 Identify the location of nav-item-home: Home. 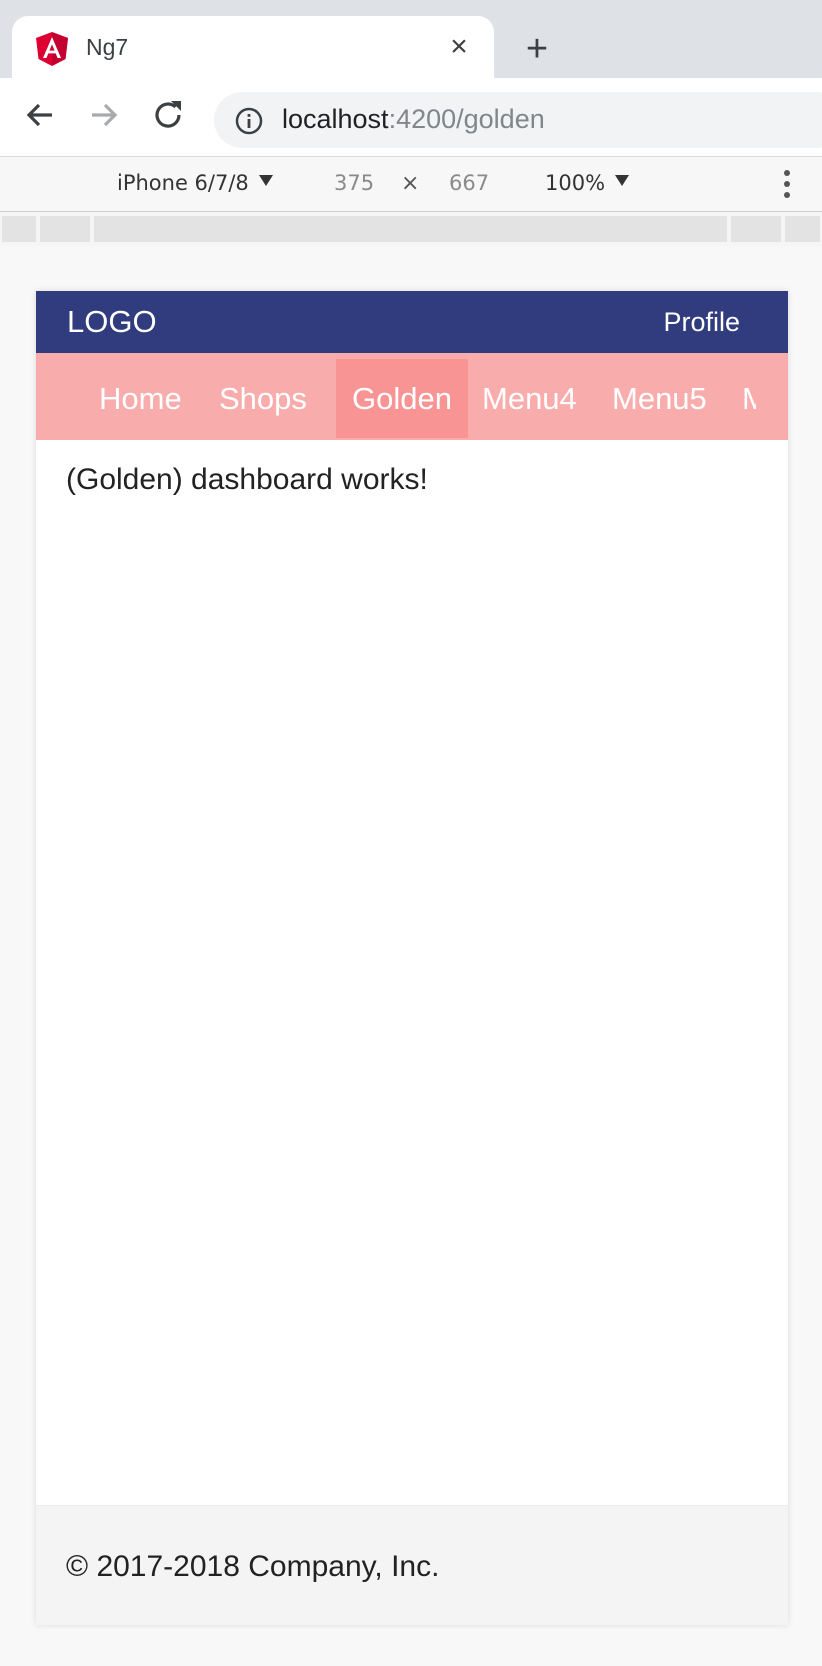
(140, 398).